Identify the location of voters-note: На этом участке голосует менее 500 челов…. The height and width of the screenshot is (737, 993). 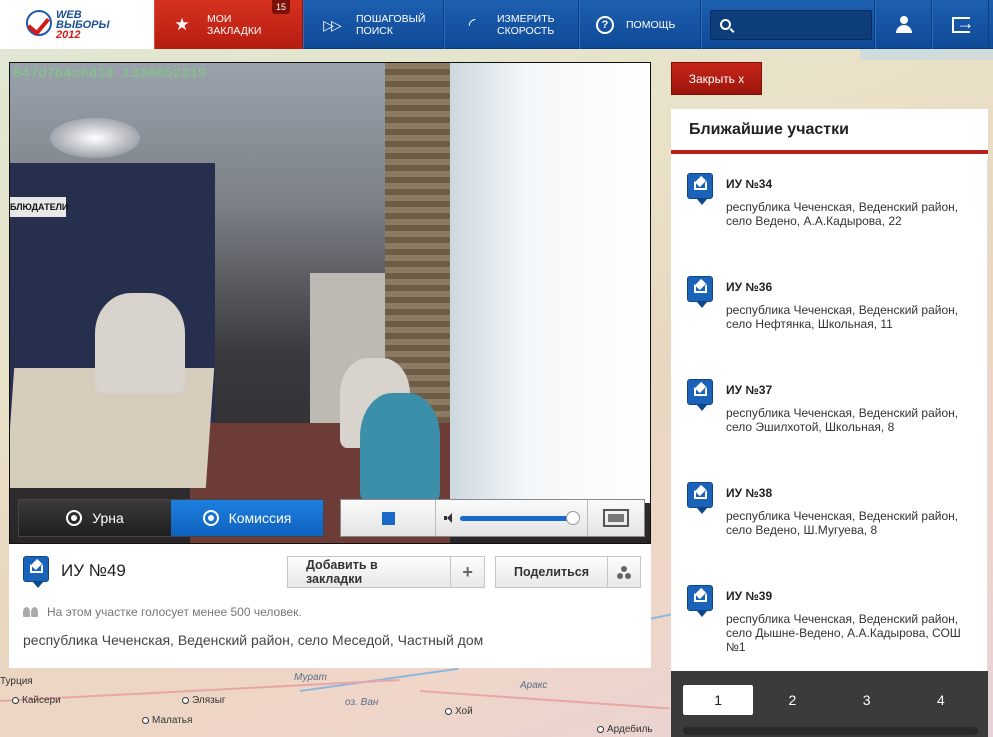
(162, 612).